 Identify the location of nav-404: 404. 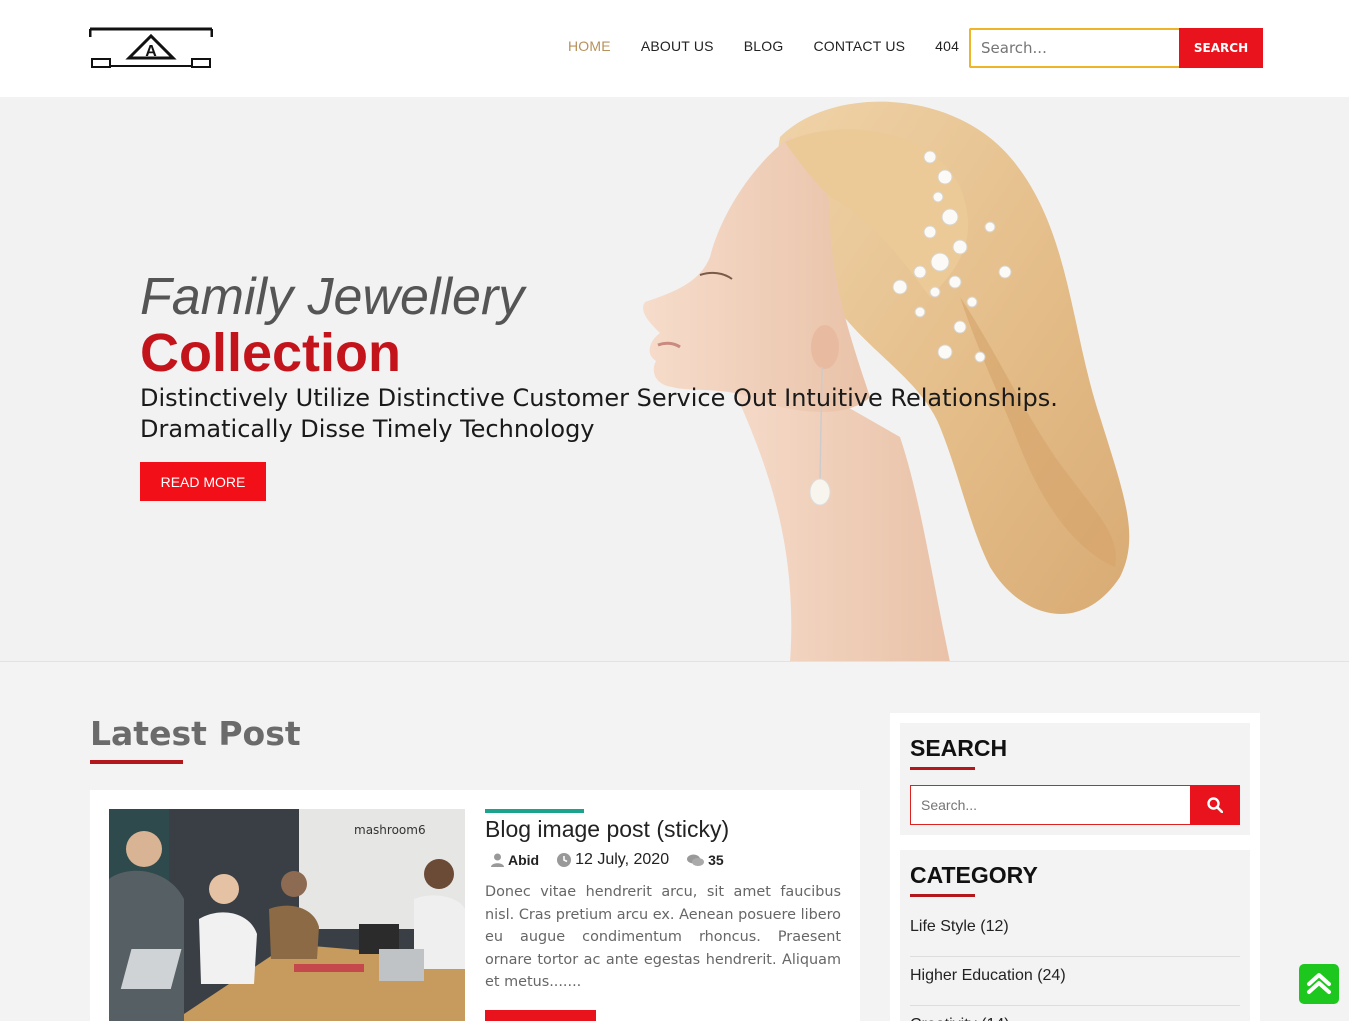
(947, 48).